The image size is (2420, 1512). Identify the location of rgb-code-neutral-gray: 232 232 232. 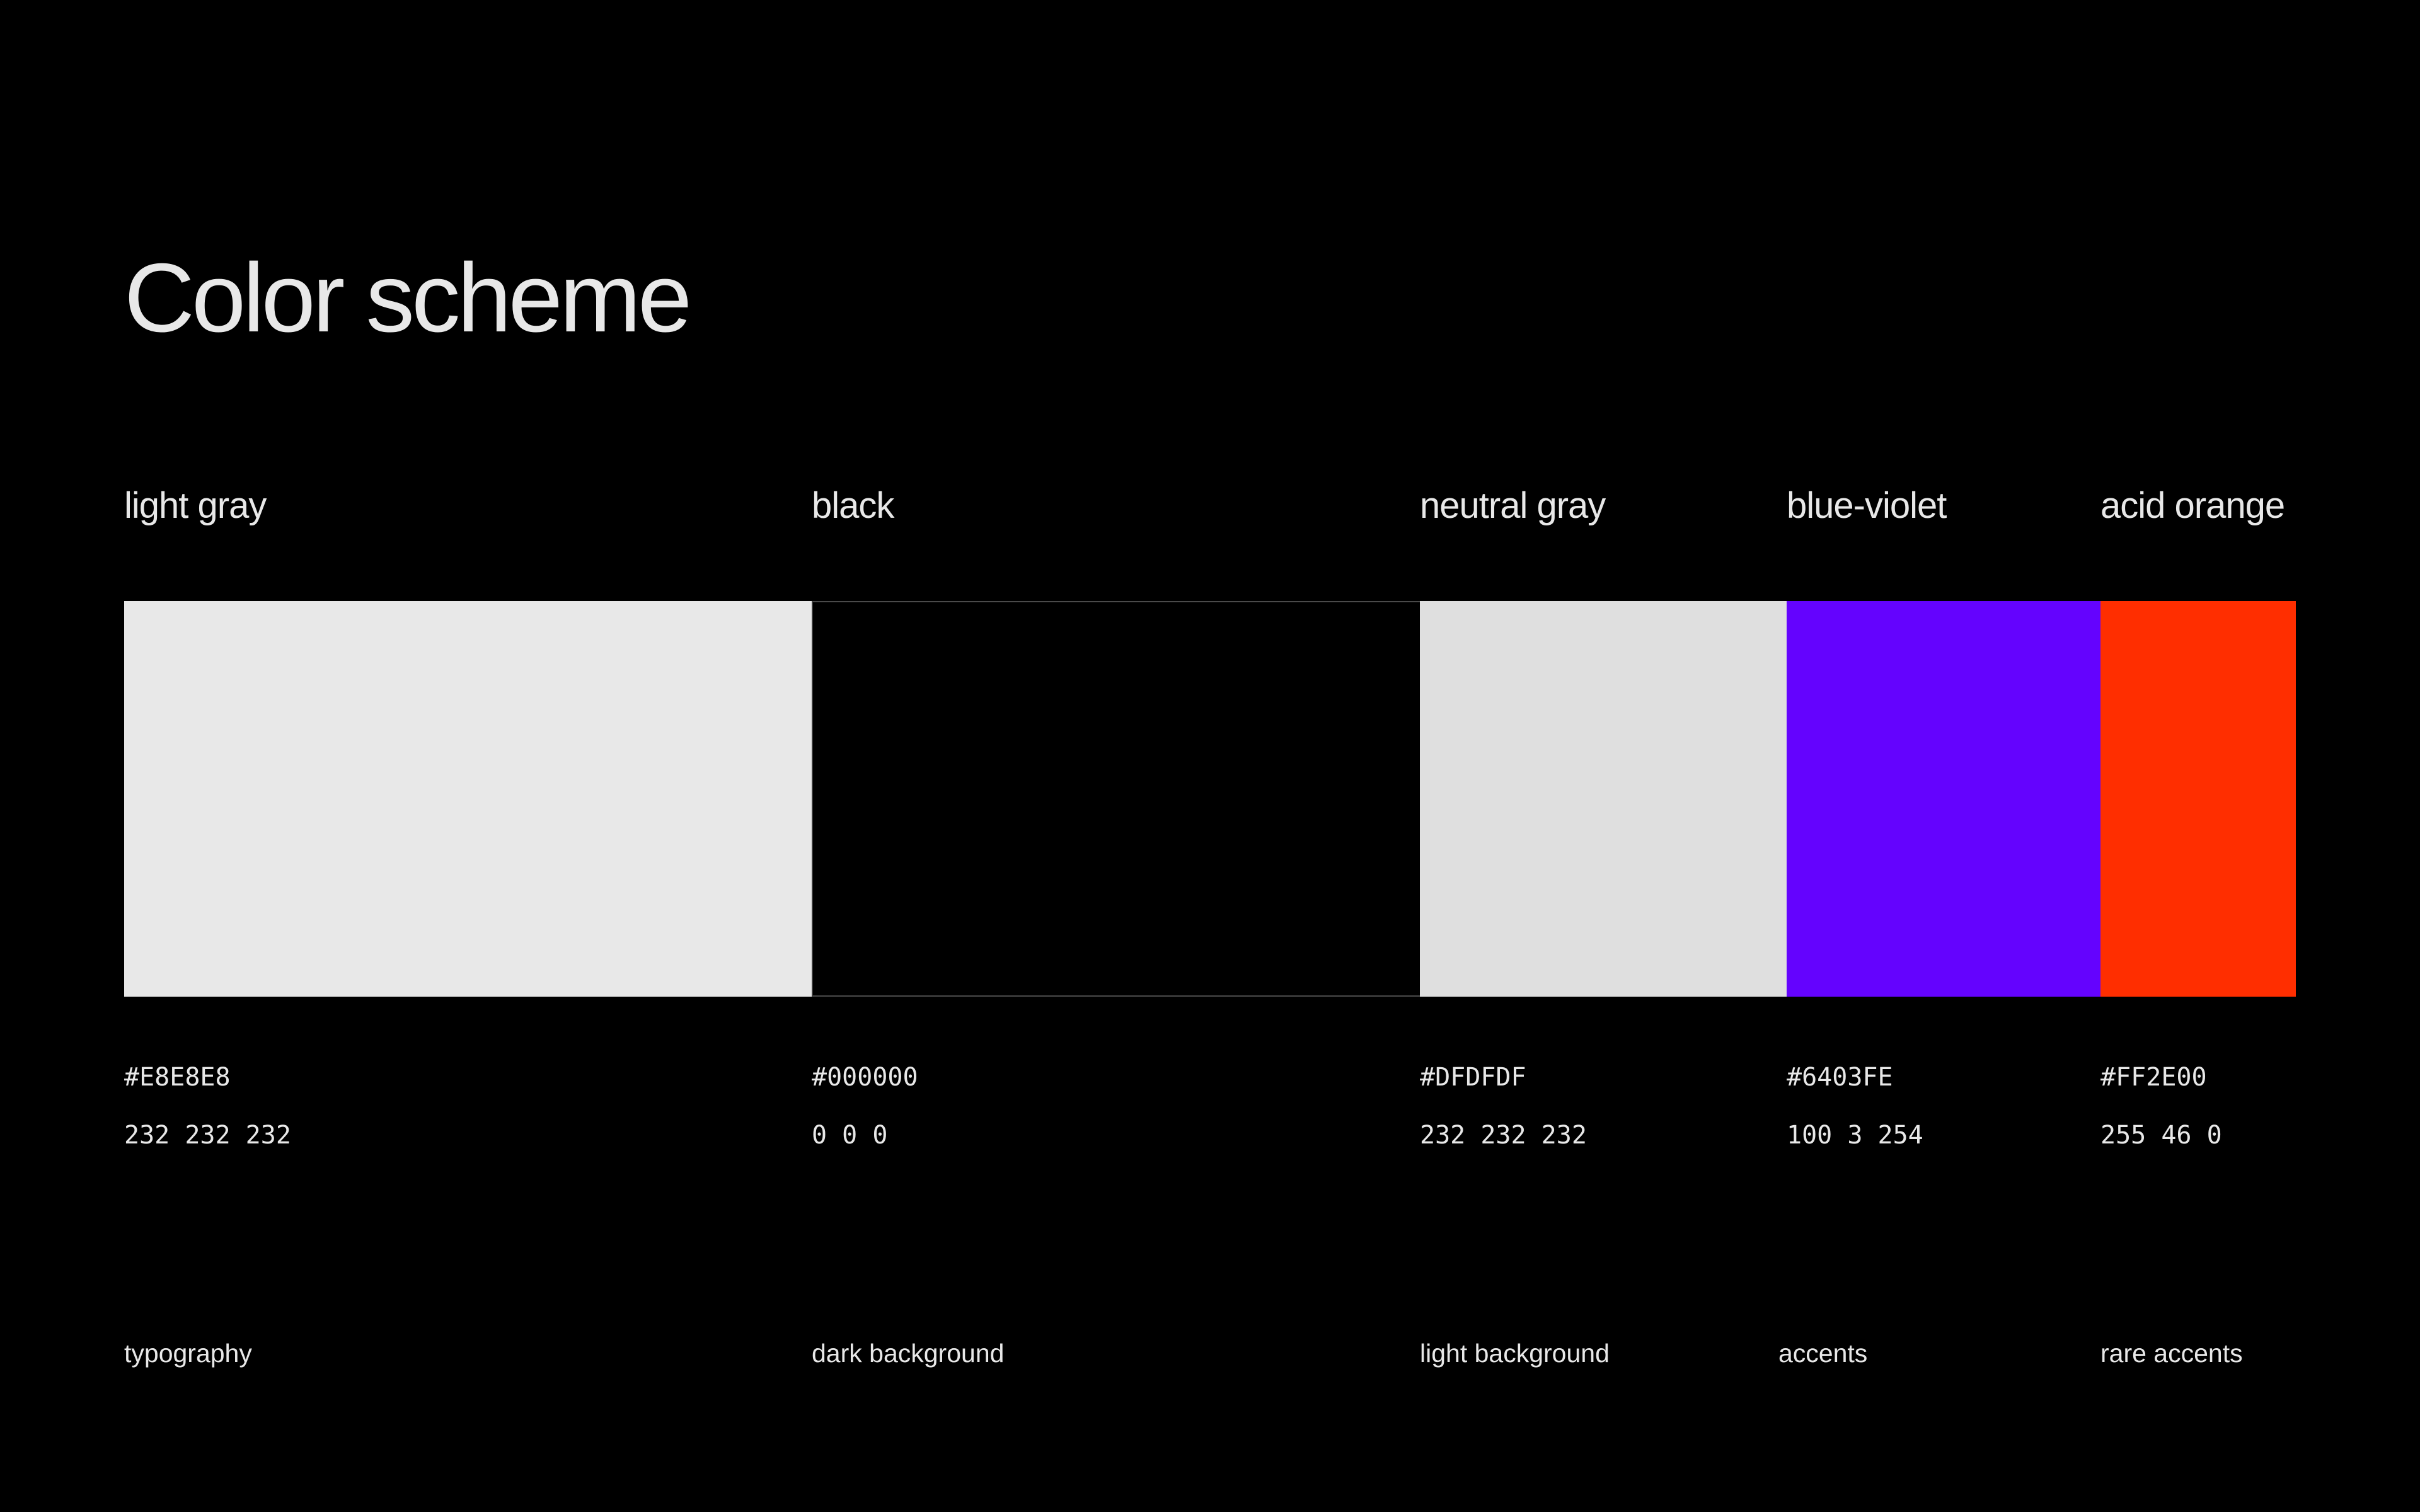
(1504, 1135).